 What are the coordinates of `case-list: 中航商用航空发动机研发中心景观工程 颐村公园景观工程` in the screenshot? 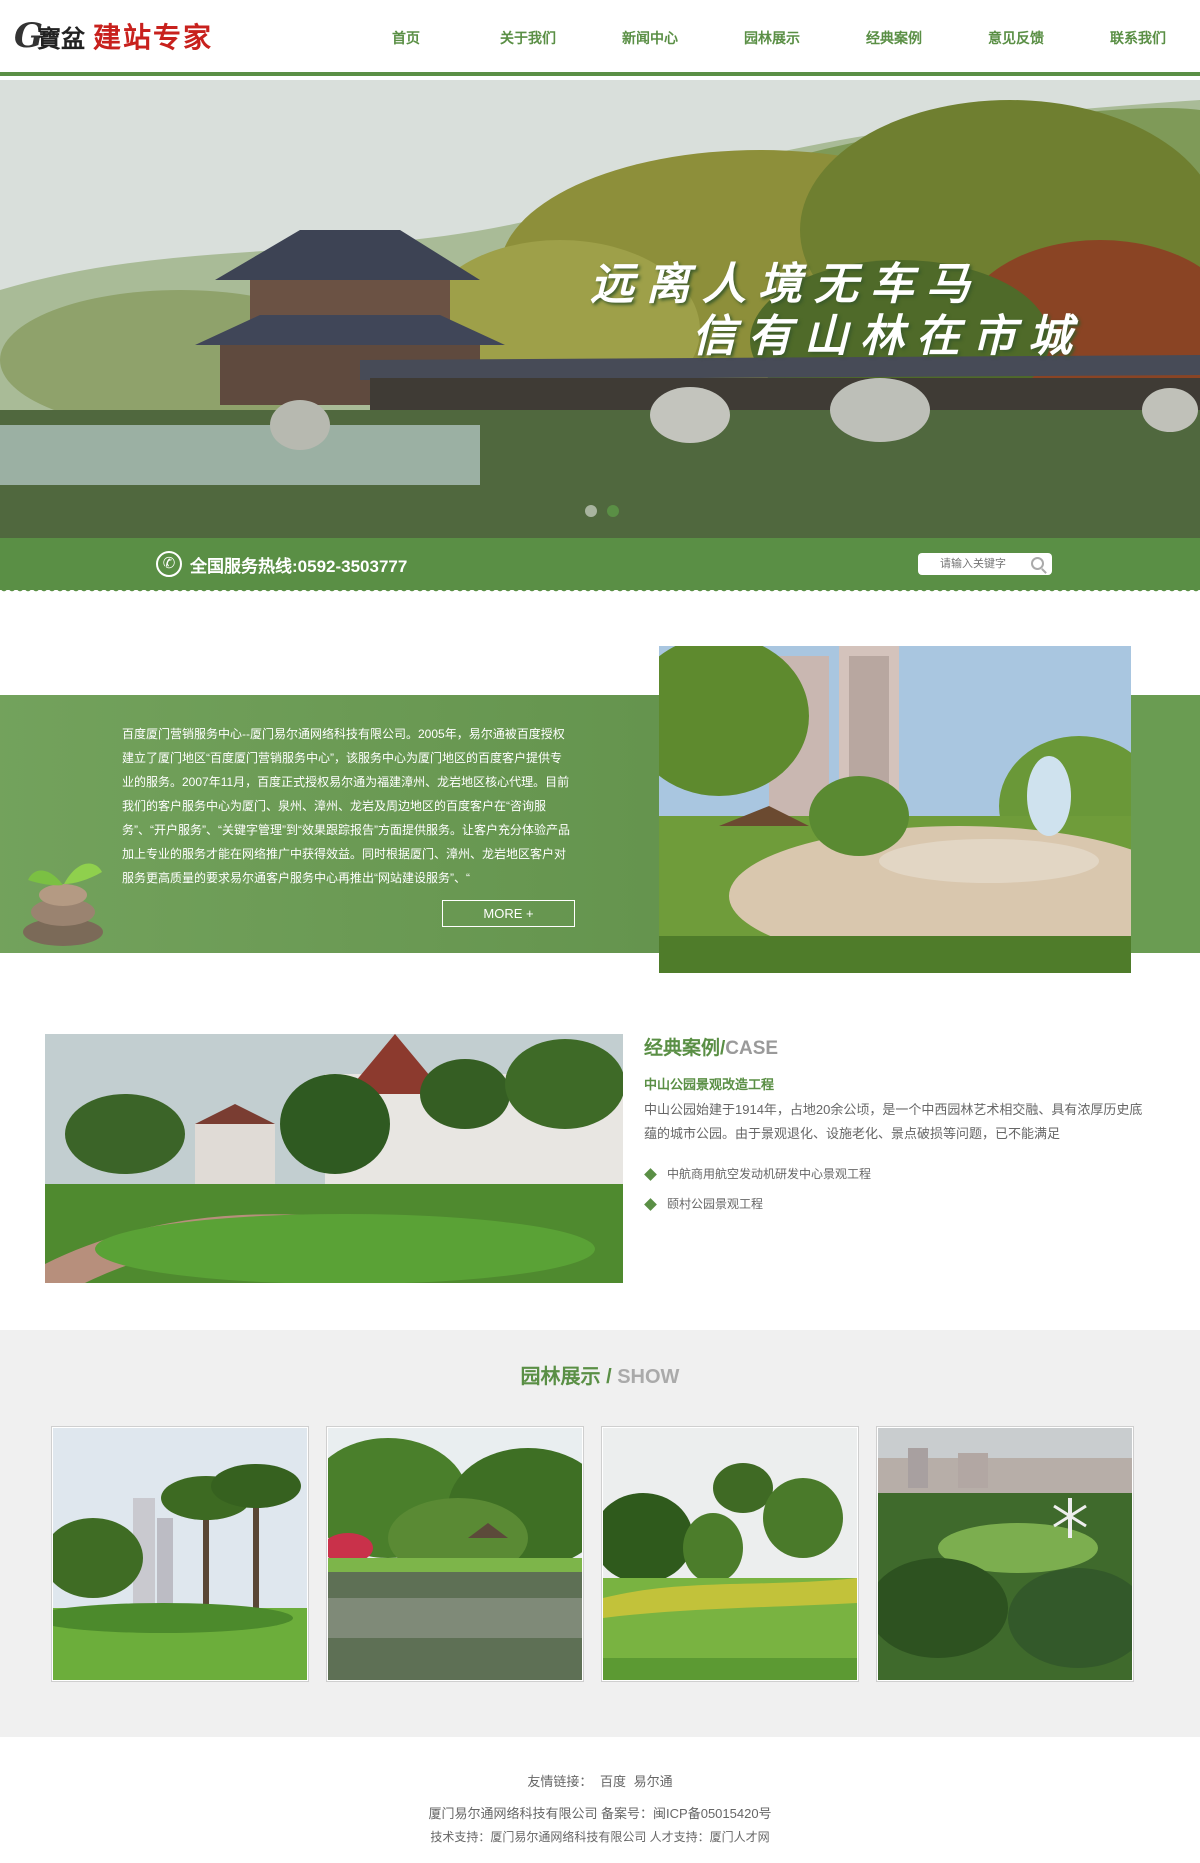 It's located at (758, 1189).